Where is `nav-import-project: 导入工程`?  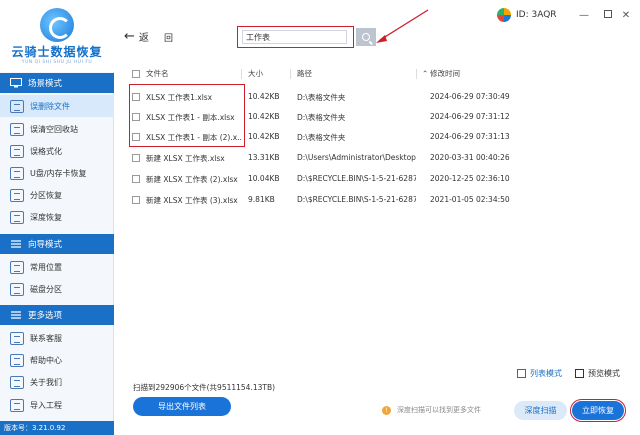 nav-import-project: 导入工程 is located at coordinates (57, 405).